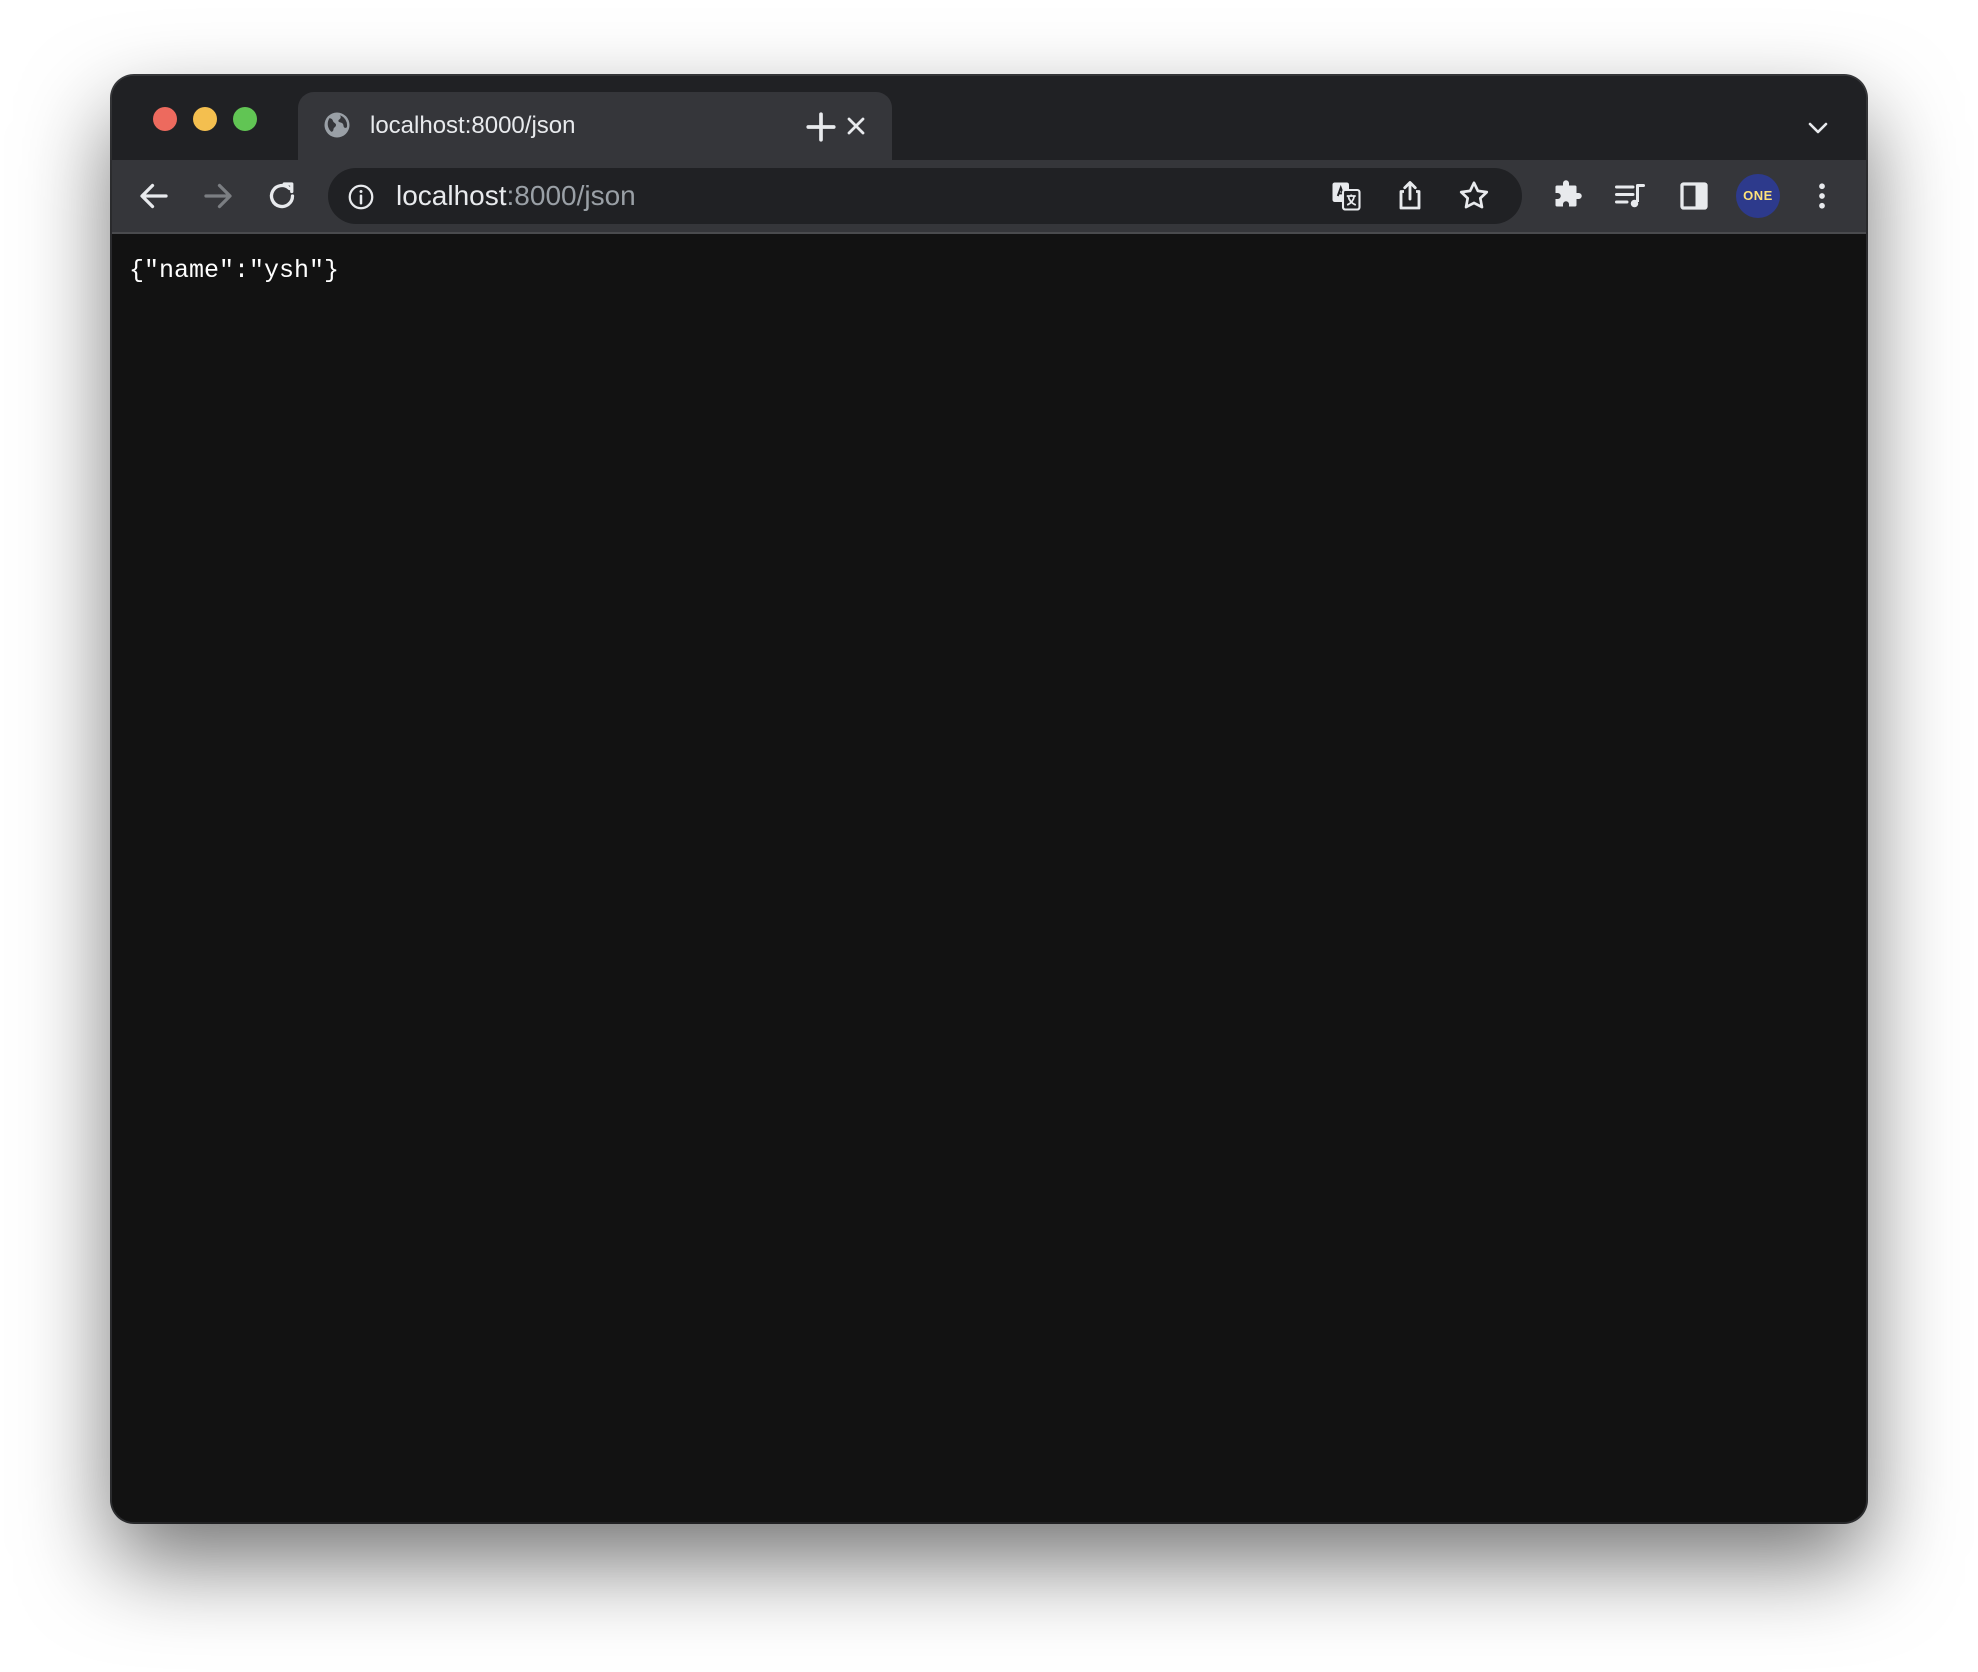 This screenshot has width=1978, height=1672. What do you see at coordinates (989, 118) in the screenshot?
I see `tab-strip: localhost:8000/json` at bounding box center [989, 118].